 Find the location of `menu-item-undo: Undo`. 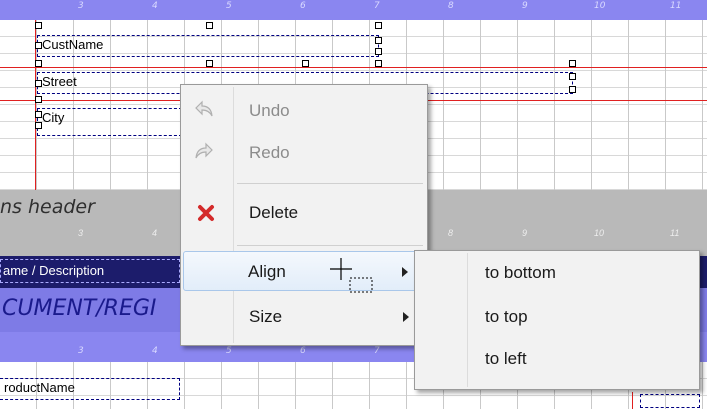

menu-item-undo: Undo is located at coordinates (304, 111).